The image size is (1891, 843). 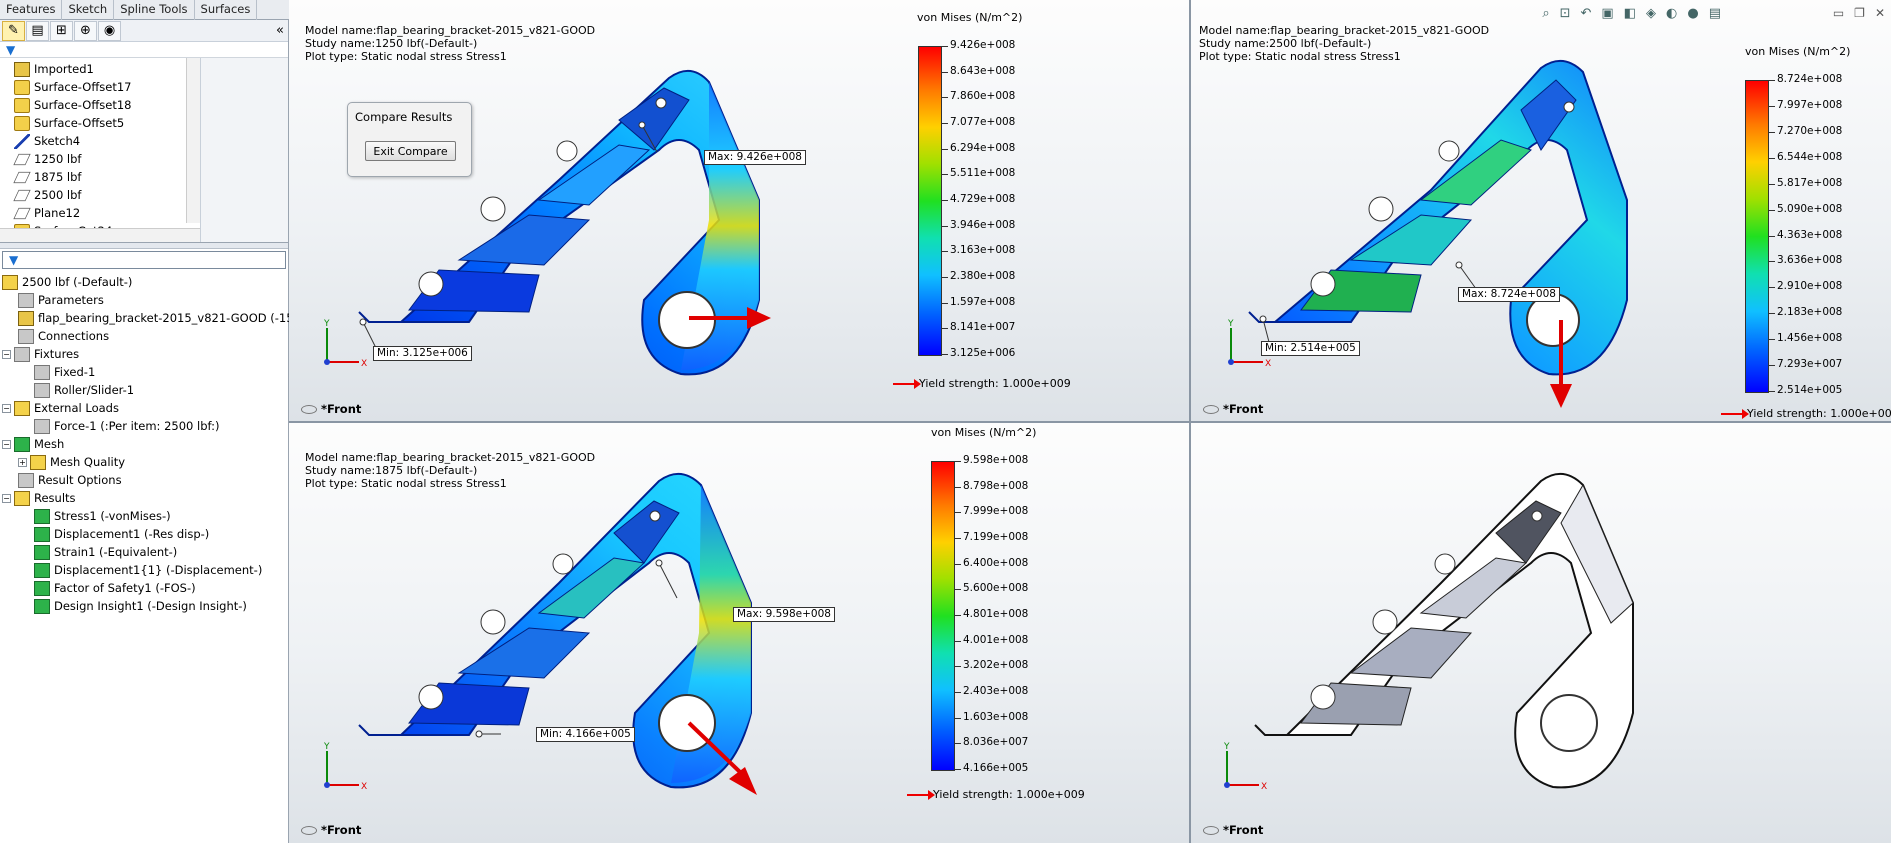 I want to click on max-leader, so click(x=668, y=580).